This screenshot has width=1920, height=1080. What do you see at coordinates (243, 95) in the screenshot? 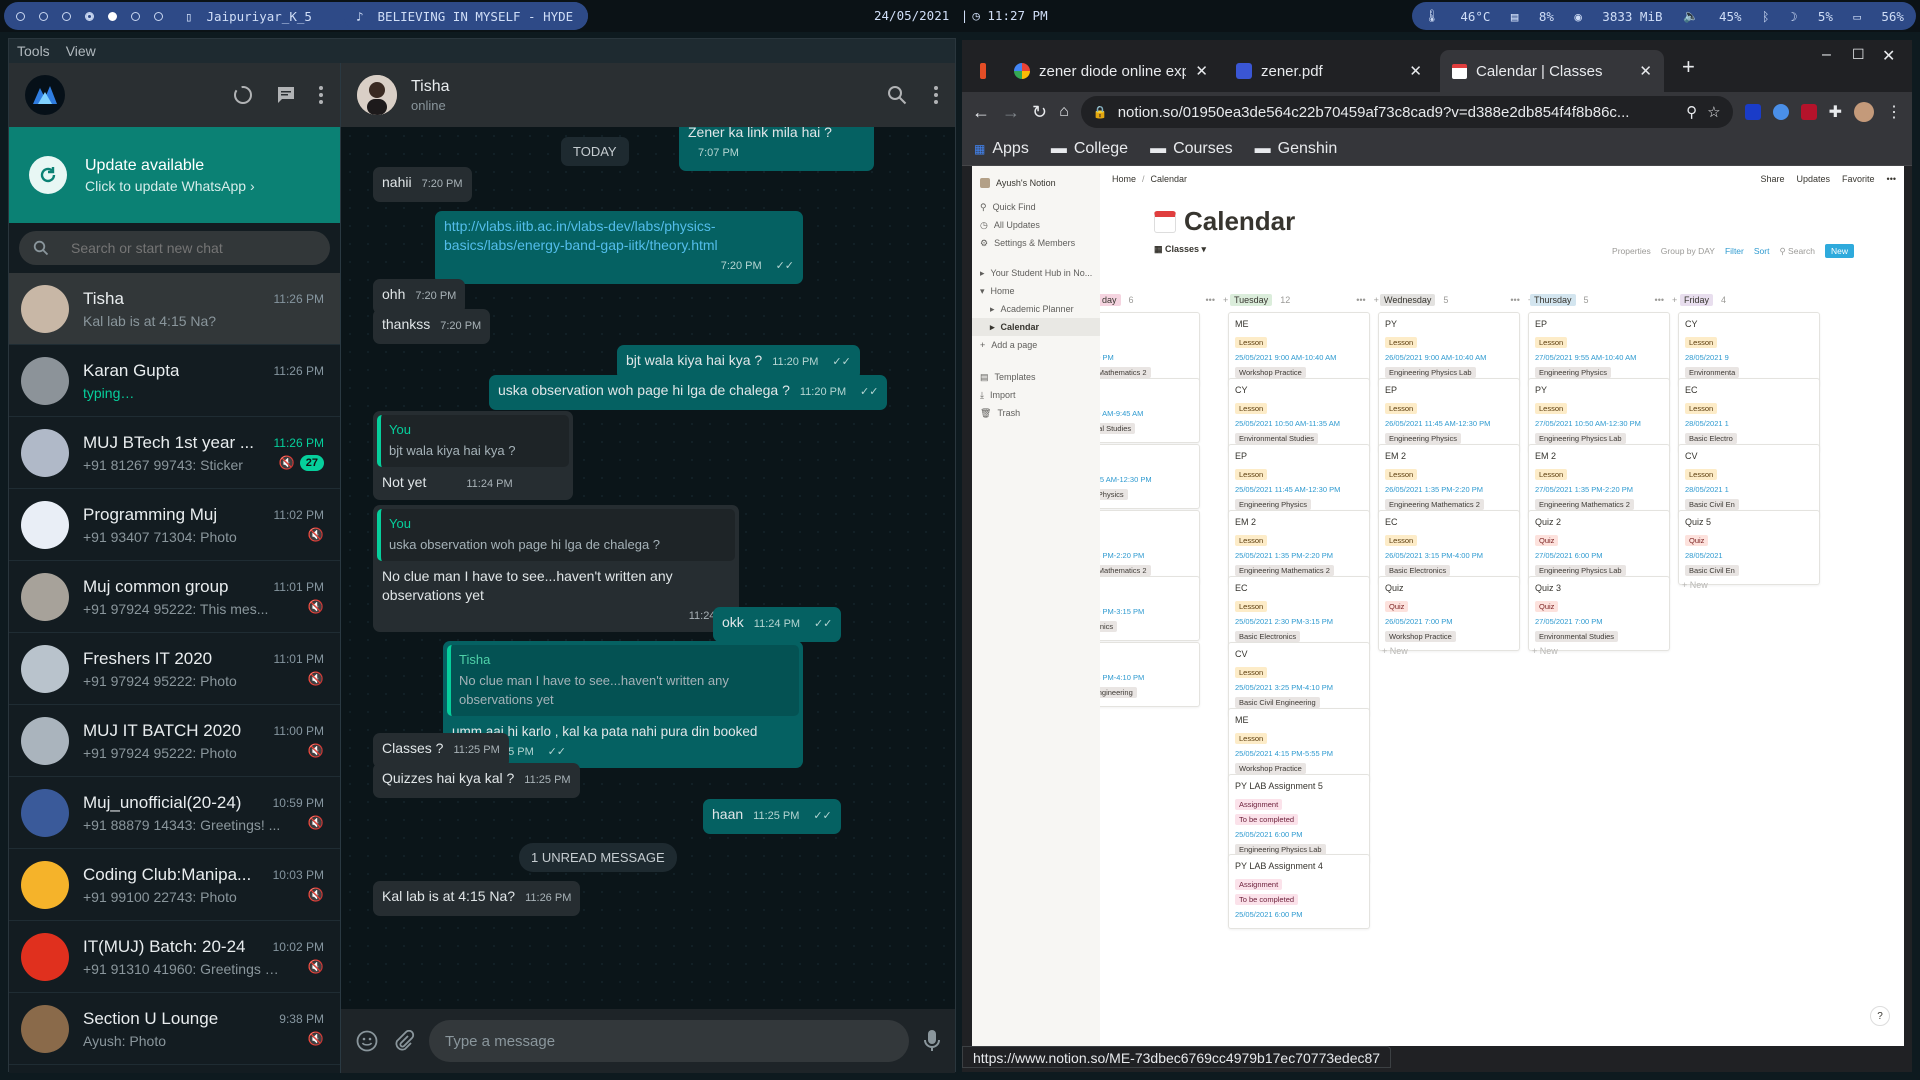
I see `status-icon` at bounding box center [243, 95].